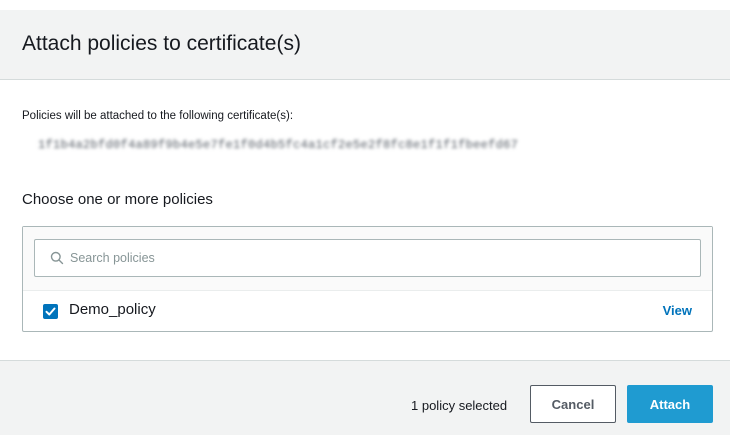 Image resolution: width=730 pixels, height=435 pixels. Describe the element at coordinates (670, 404) in the screenshot. I see `attach-button: Attach` at that location.